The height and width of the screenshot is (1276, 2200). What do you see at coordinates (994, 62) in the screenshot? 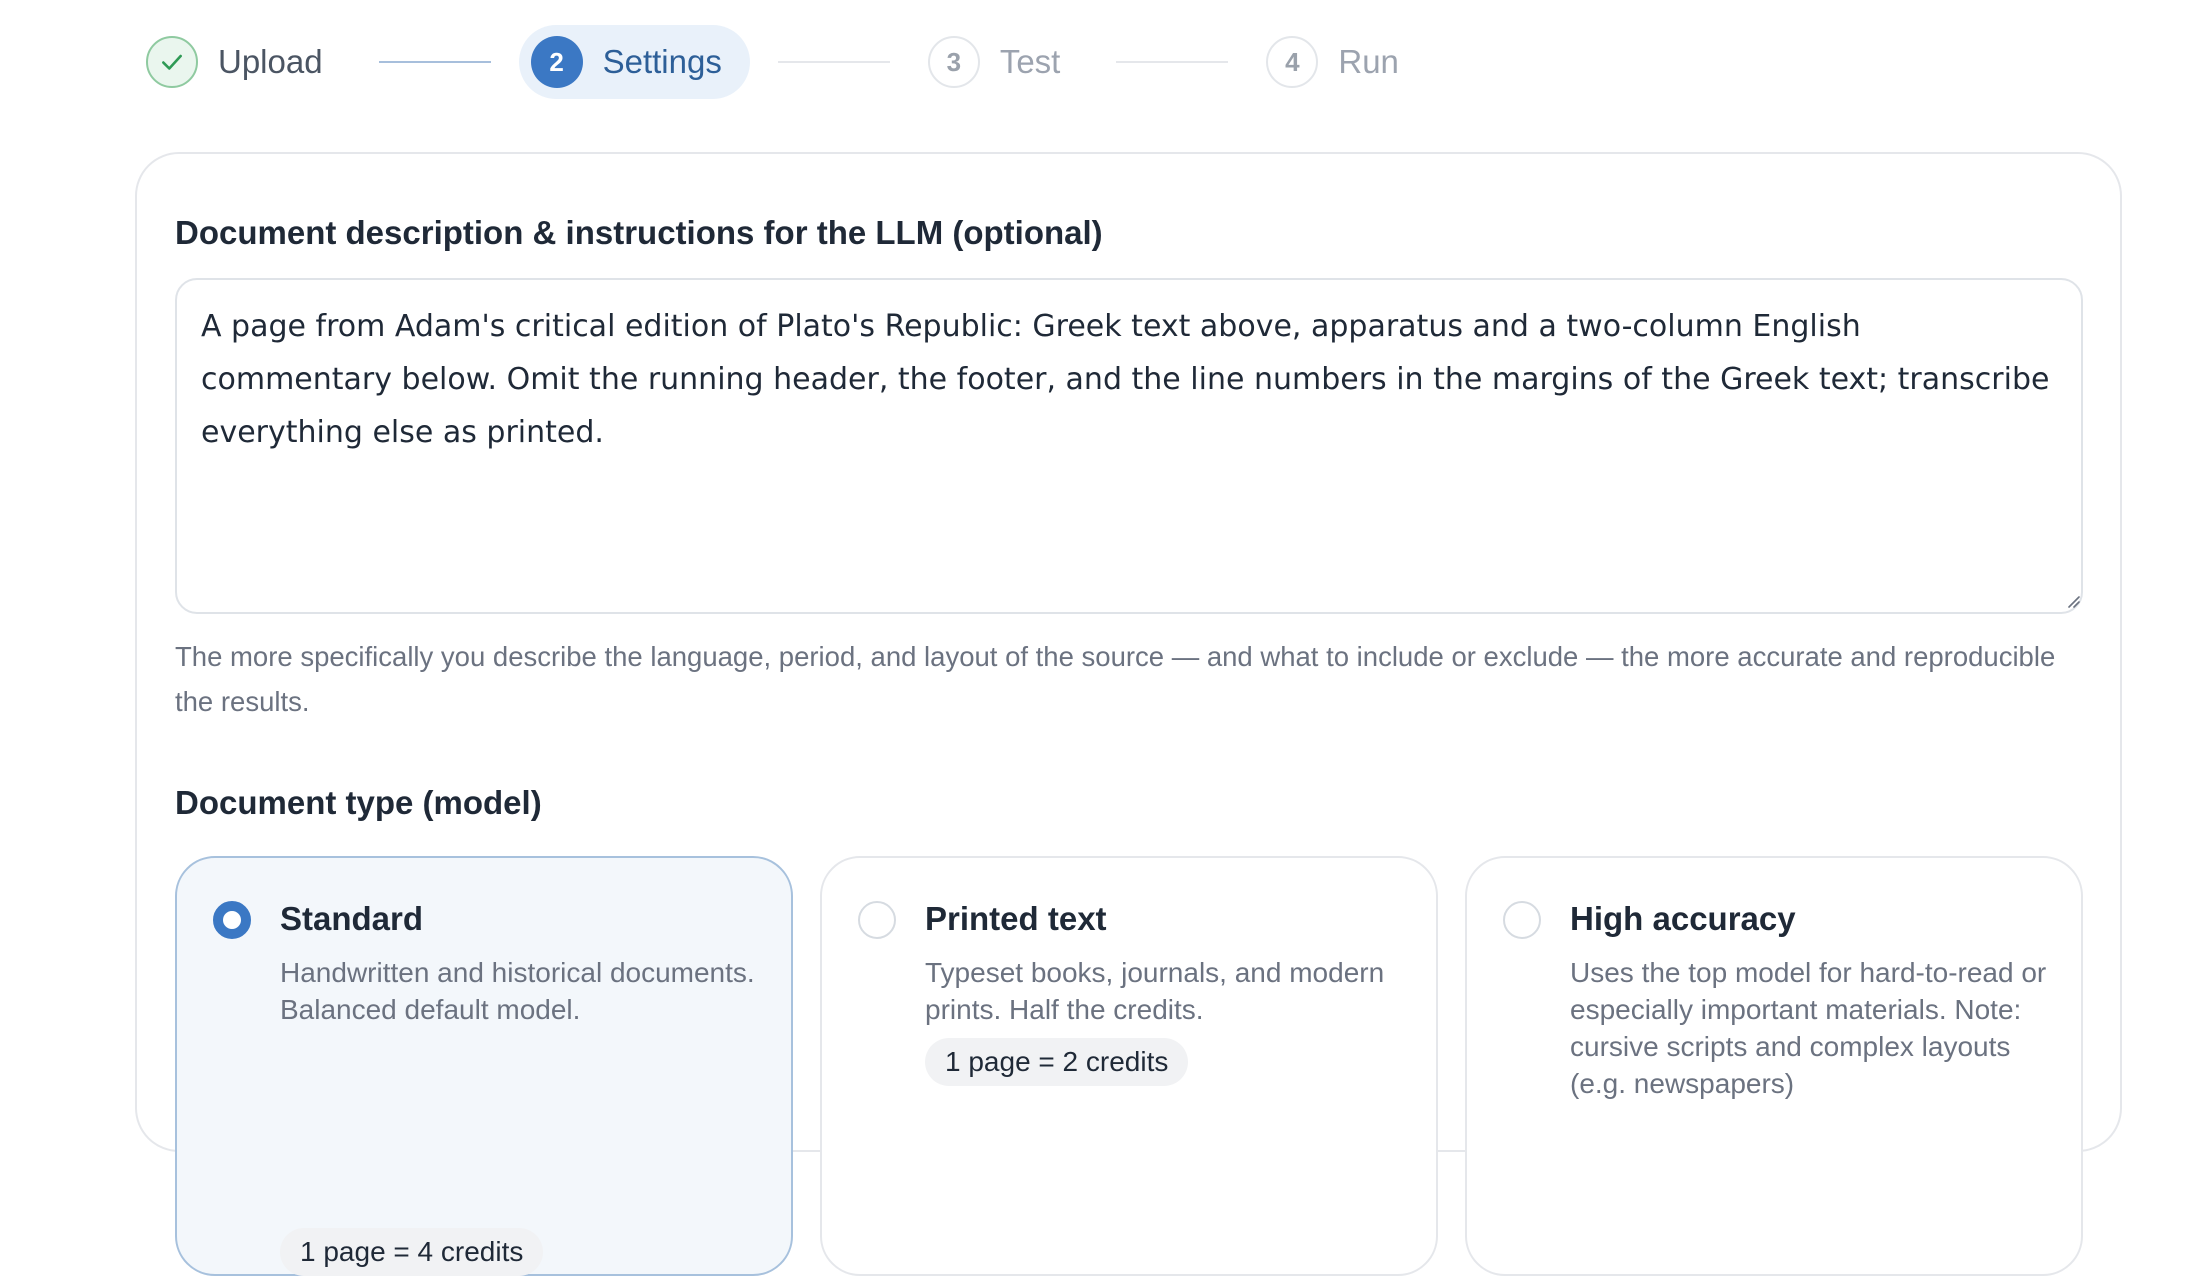
I see `step-test: 3 Test` at bounding box center [994, 62].